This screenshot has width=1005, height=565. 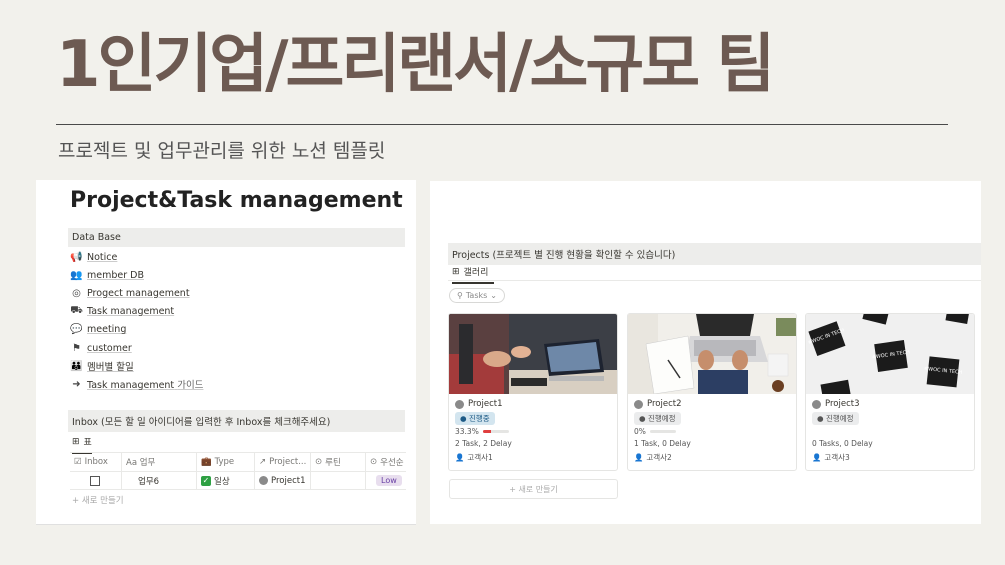 What do you see at coordinates (76, 384) in the screenshot?
I see `arrow-right-icon: ➜` at bounding box center [76, 384].